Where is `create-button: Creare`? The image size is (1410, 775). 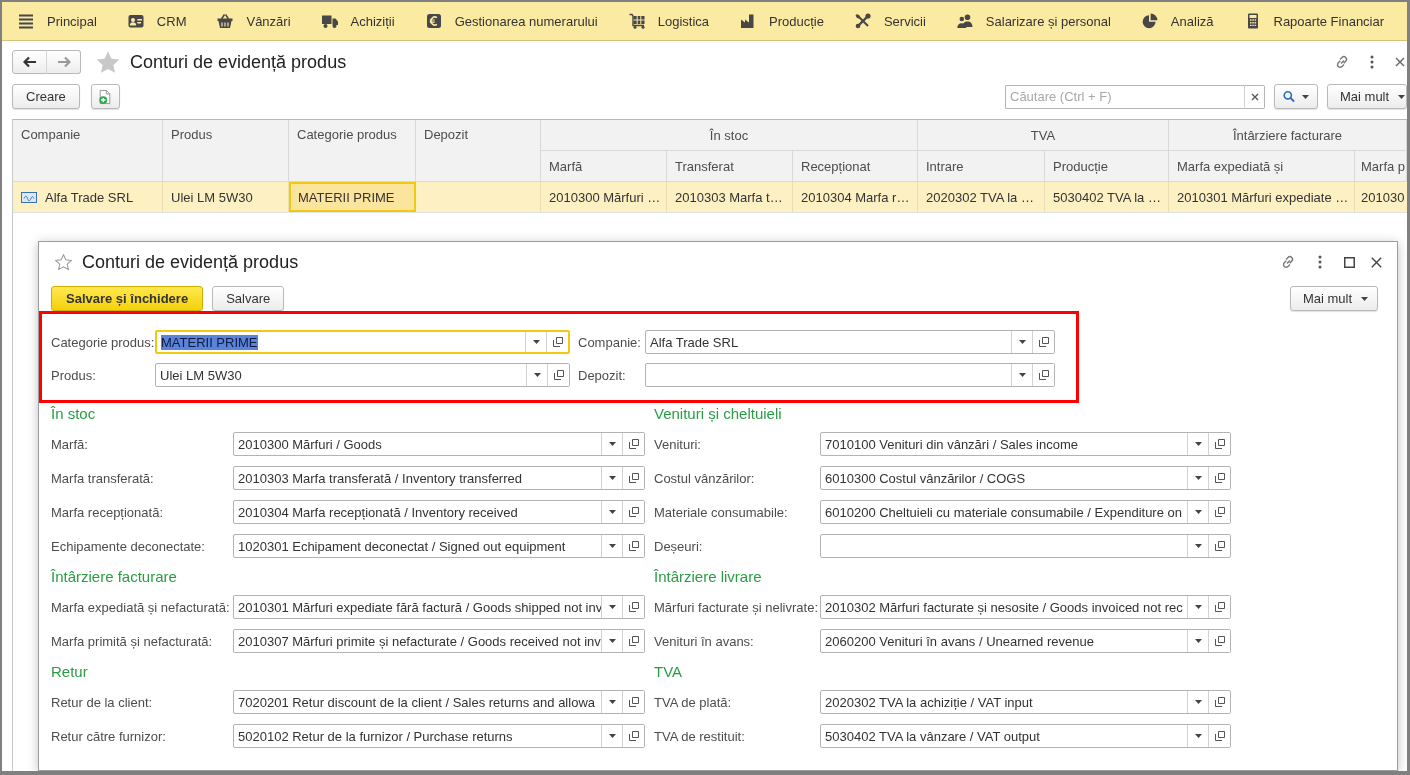
create-button: Creare is located at coordinates (46, 96).